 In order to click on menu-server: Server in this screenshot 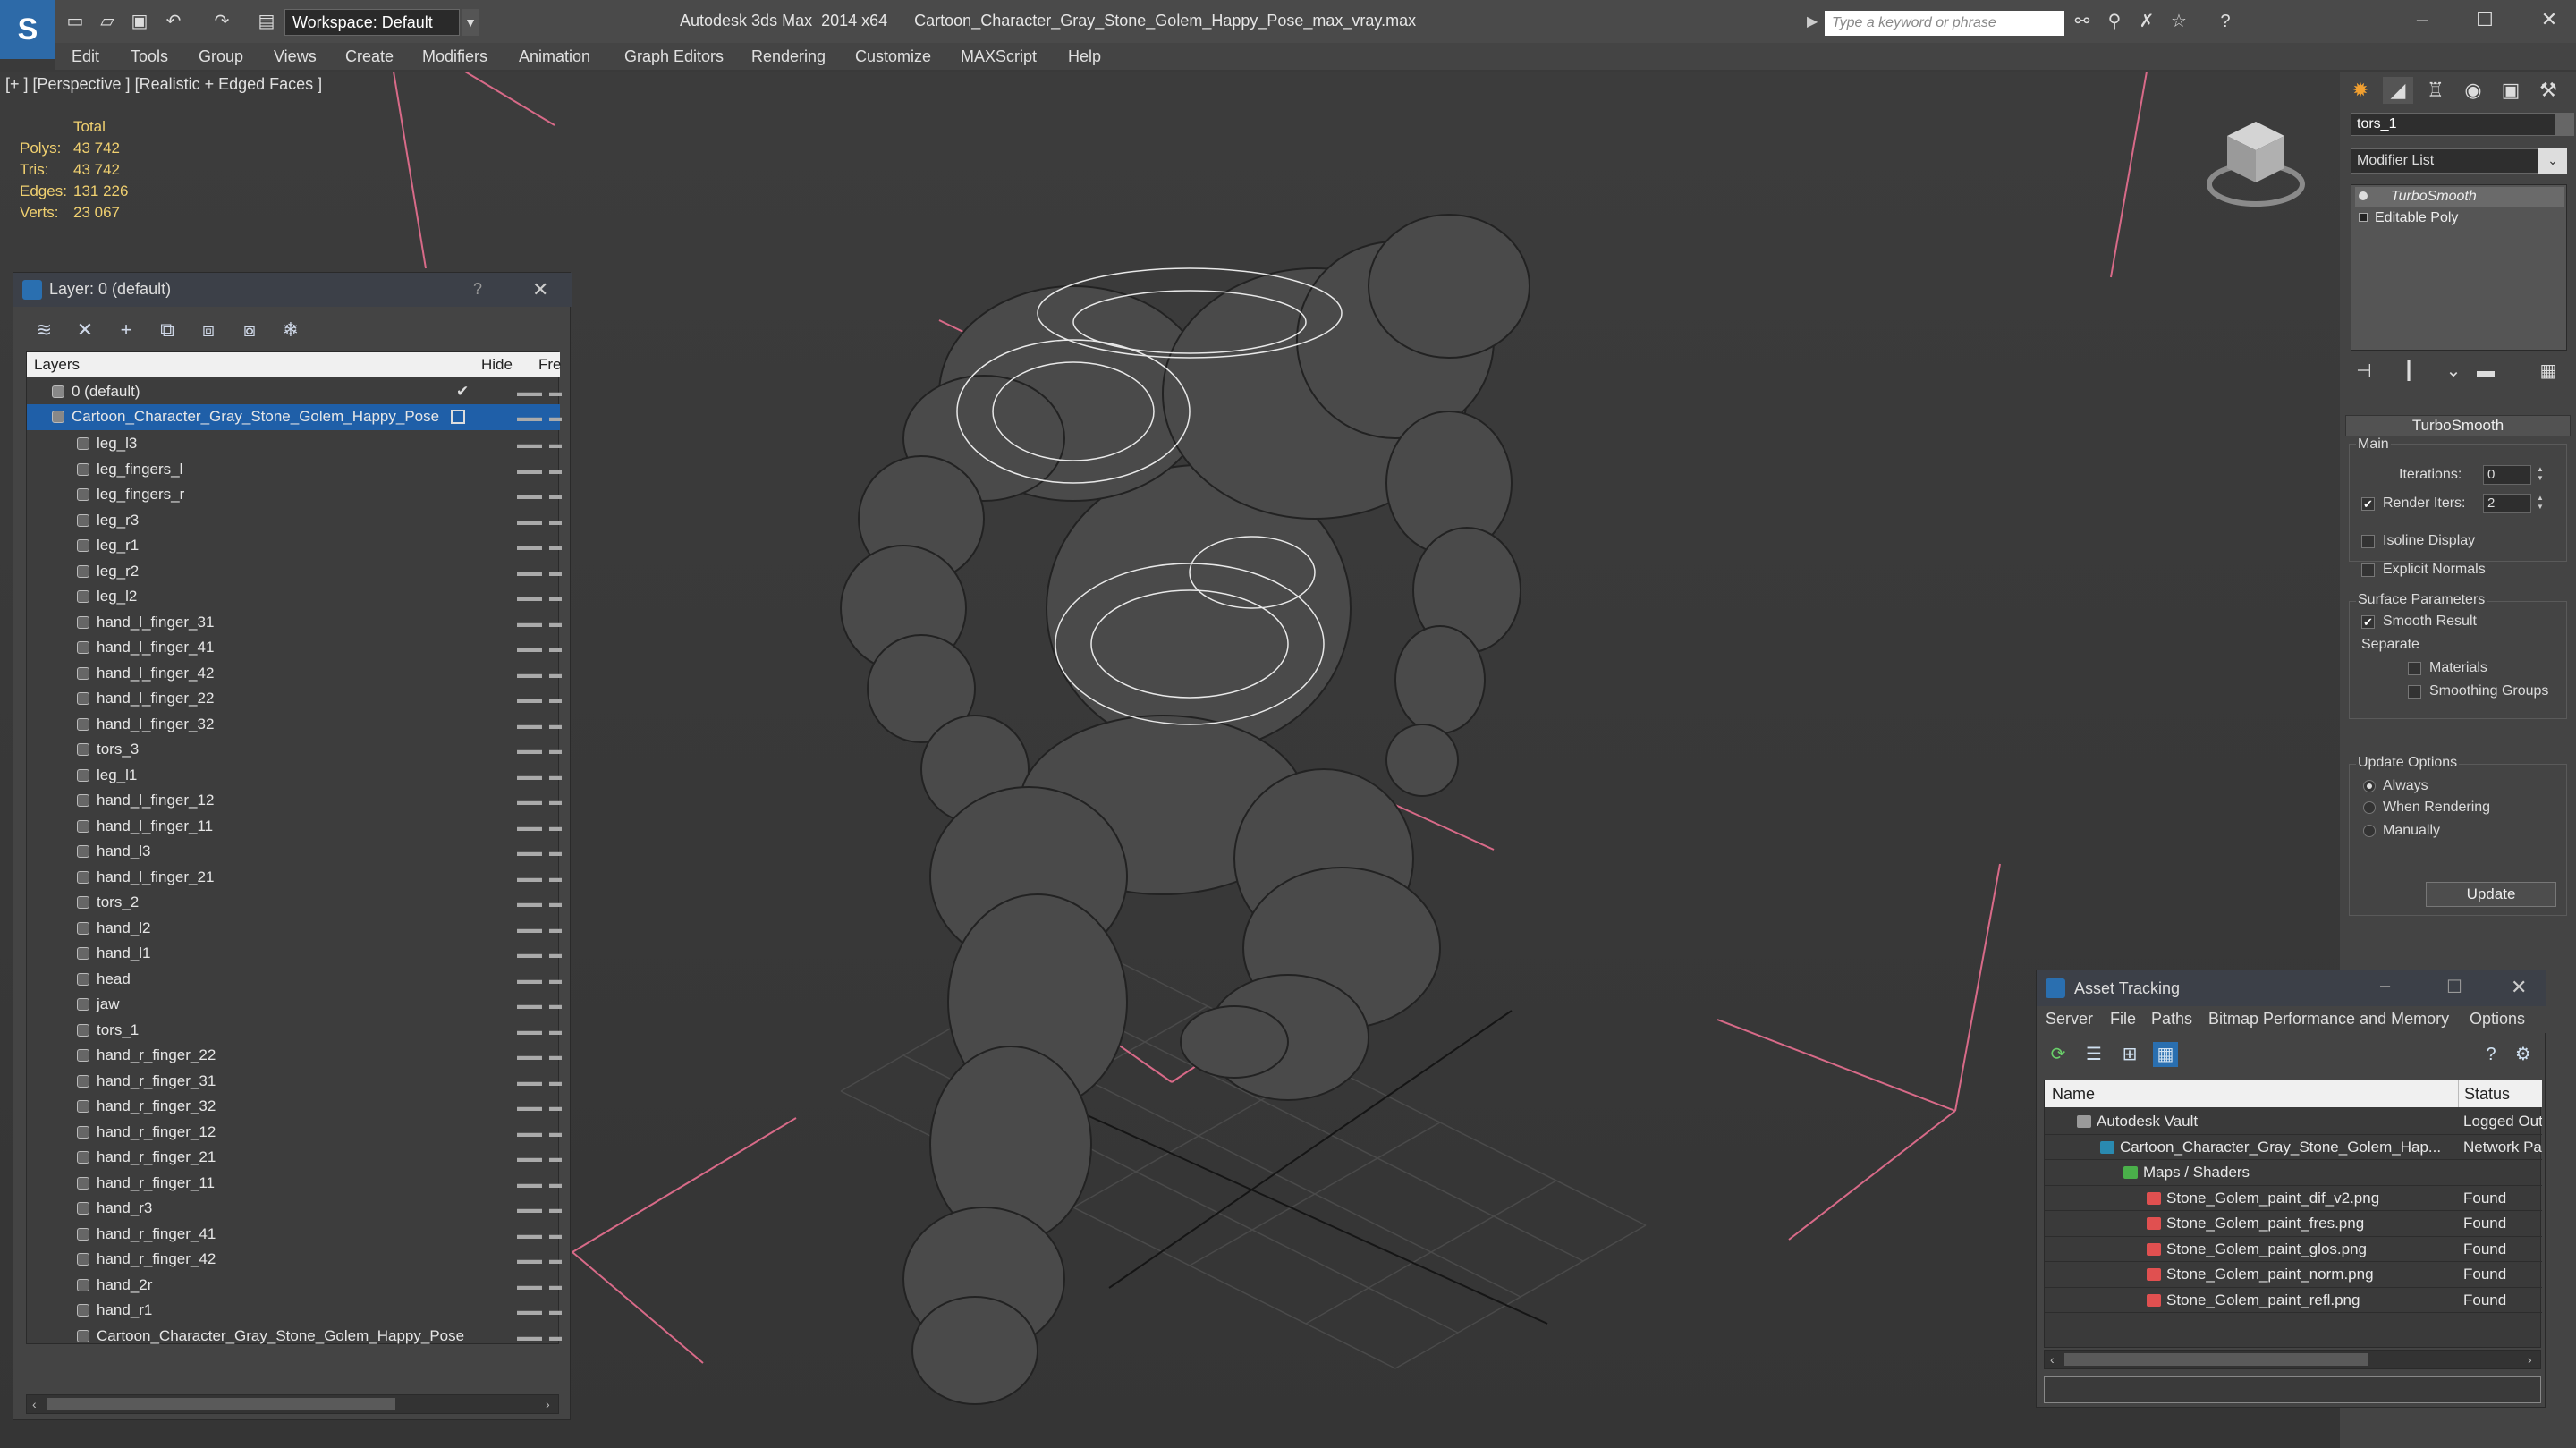, I will do `click(2069, 1019)`.